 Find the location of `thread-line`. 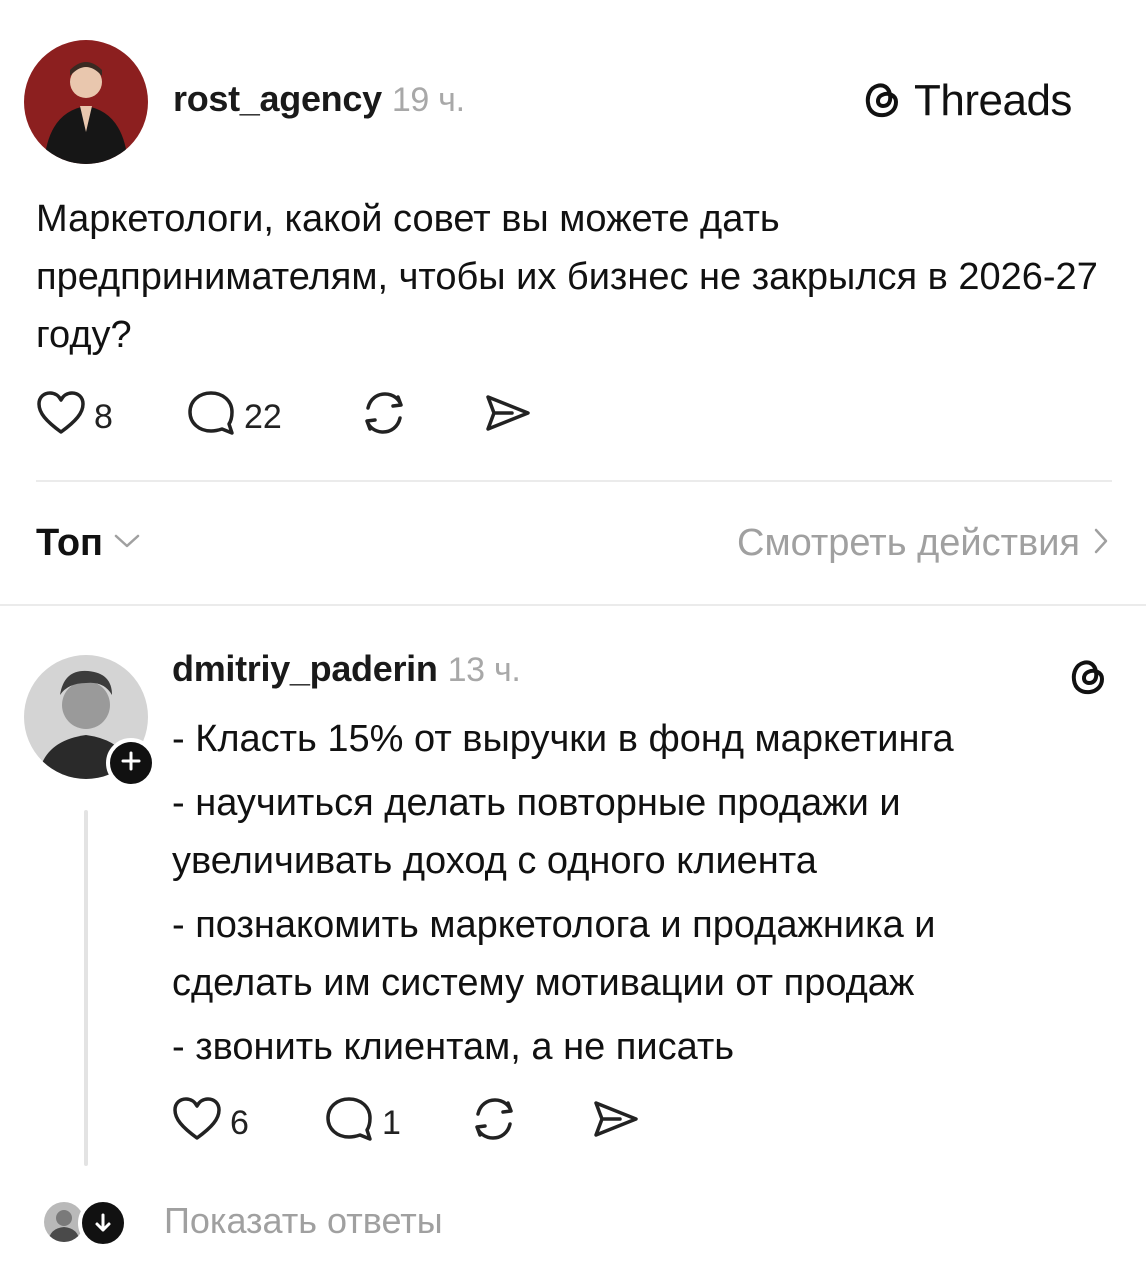

thread-line is located at coordinates (86, 988).